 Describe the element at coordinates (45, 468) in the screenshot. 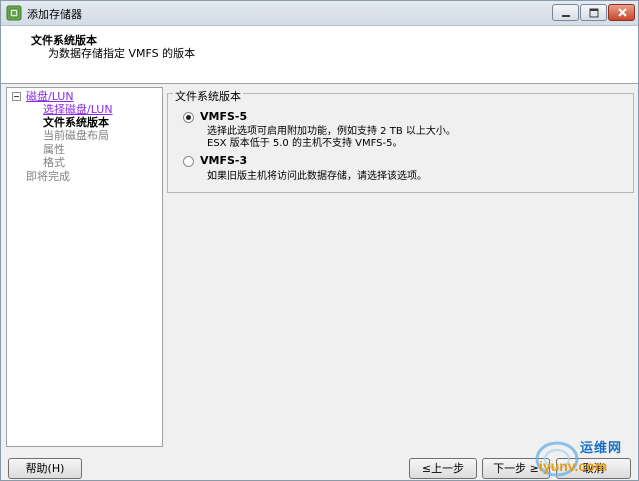

I see `help-button: 帮助(H)` at that location.